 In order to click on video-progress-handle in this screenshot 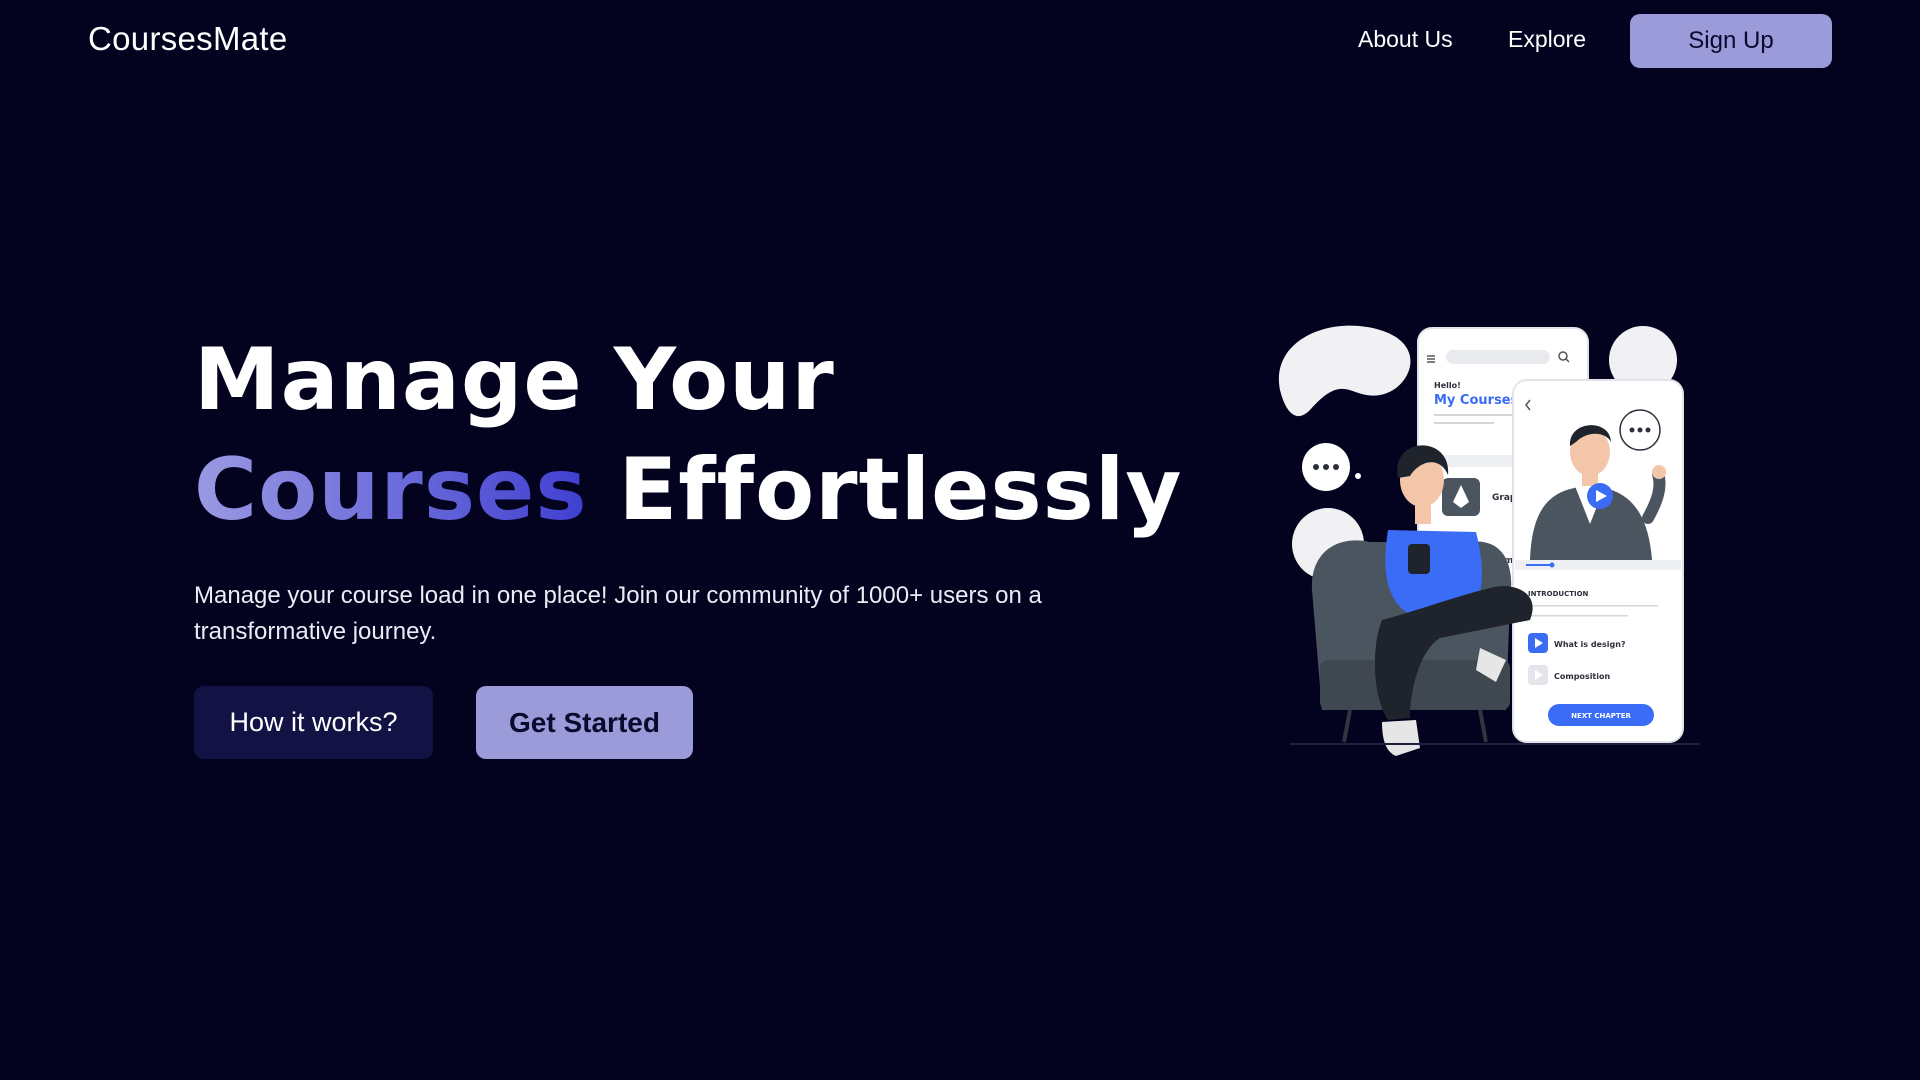, I will do `click(1552, 565)`.